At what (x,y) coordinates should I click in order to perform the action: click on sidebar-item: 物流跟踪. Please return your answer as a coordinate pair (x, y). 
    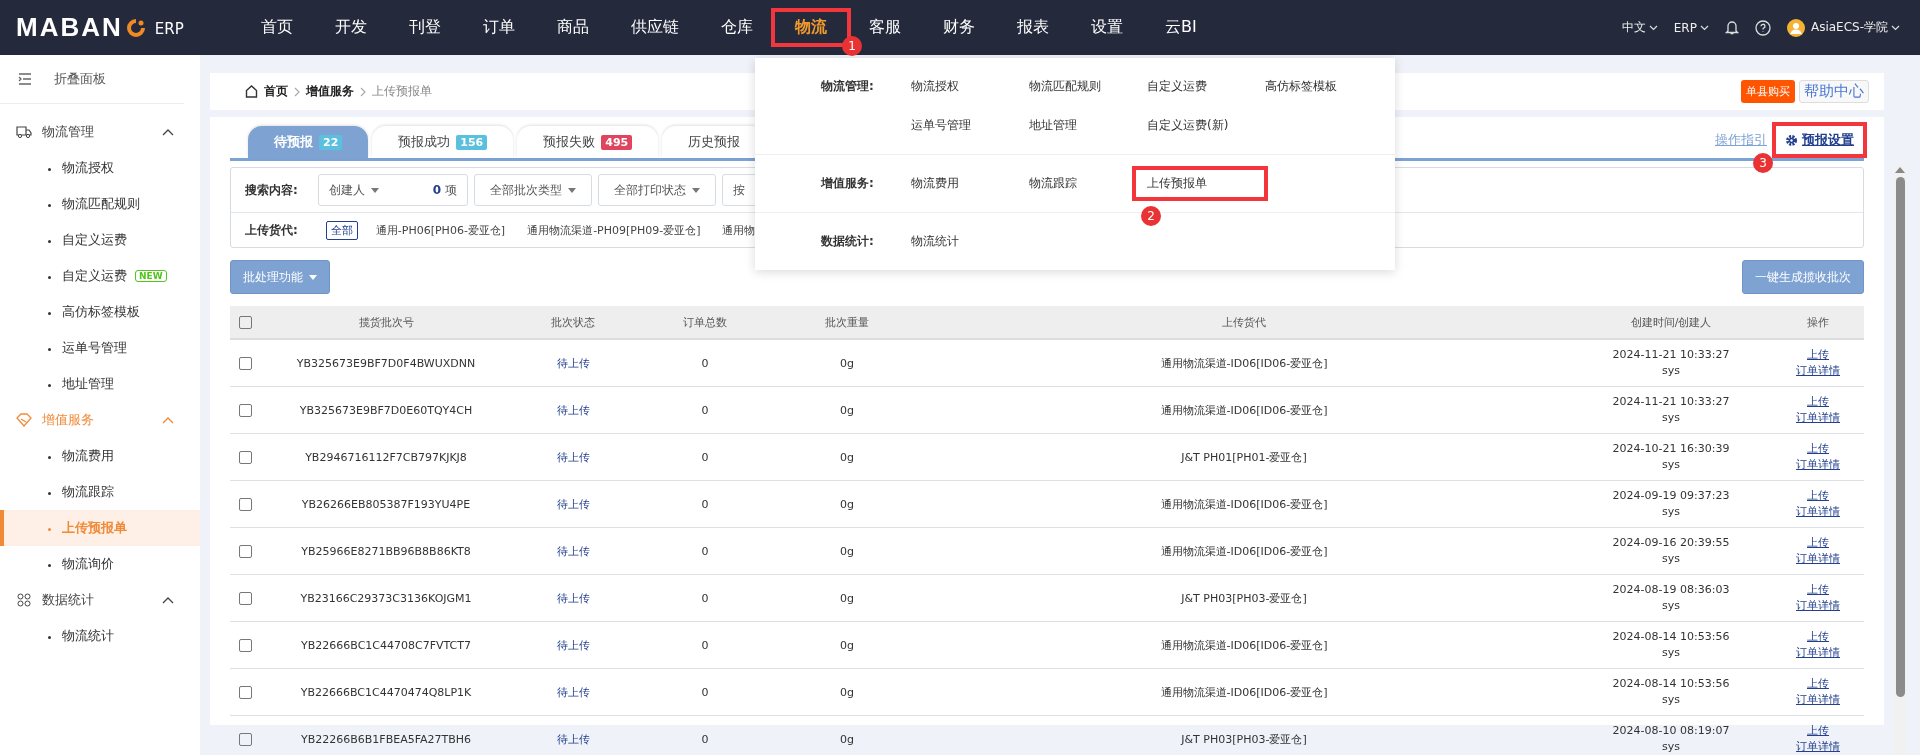
    Looking at the image, I should click on (81, 492).